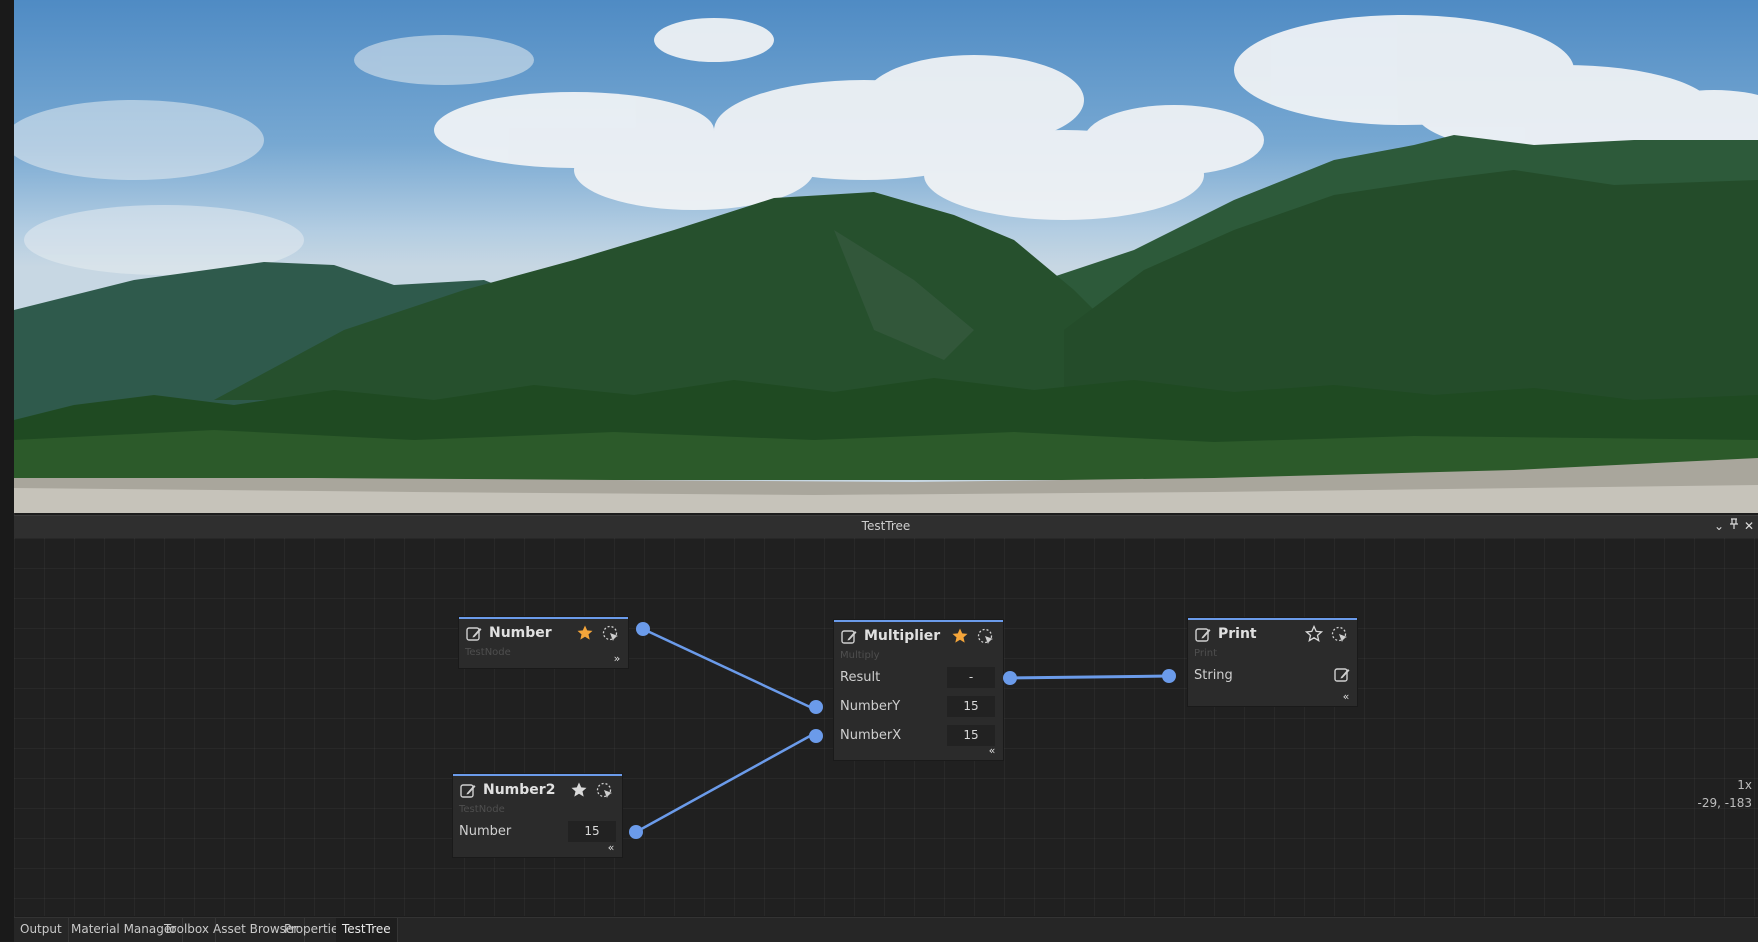 This screenshot has height=942, width=1758. I want to click on pin-icon, so click(1734, 526).